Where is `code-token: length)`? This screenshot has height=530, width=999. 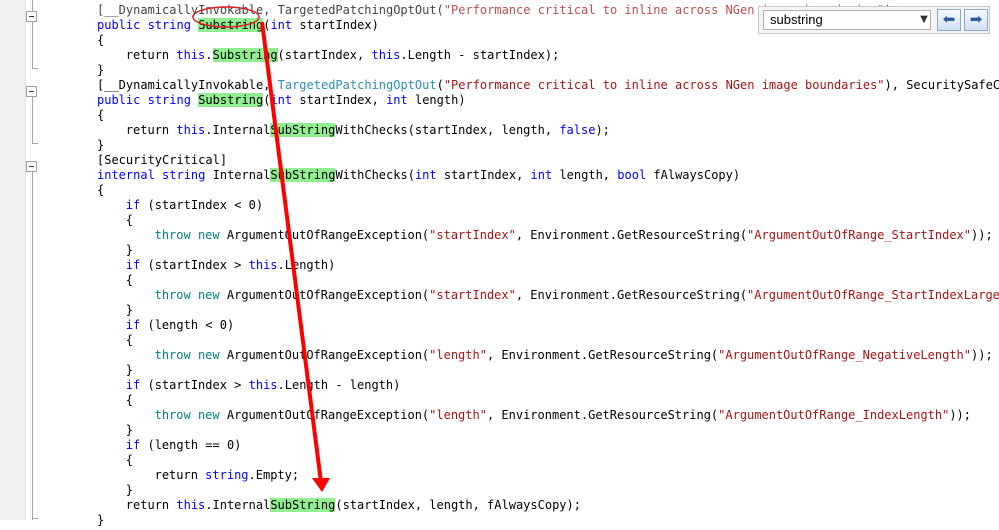 code-token: length) is located at coordinates (436, 100).